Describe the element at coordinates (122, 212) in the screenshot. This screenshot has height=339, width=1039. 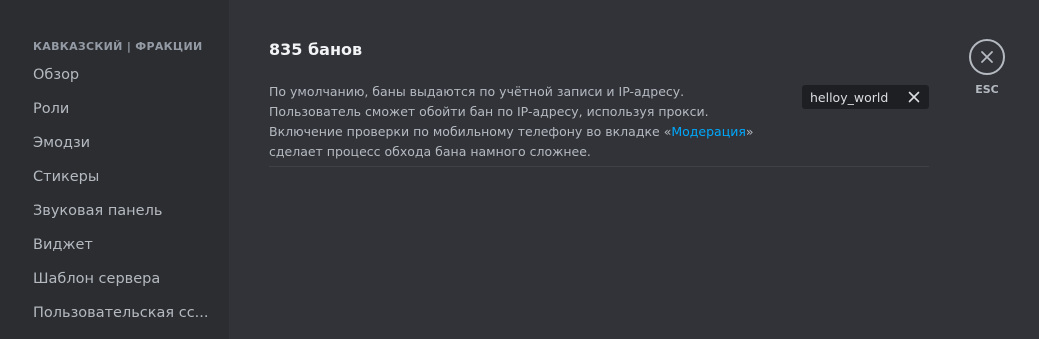
I see `sidebar-item-soundboard: Звуковая панель` at that location.